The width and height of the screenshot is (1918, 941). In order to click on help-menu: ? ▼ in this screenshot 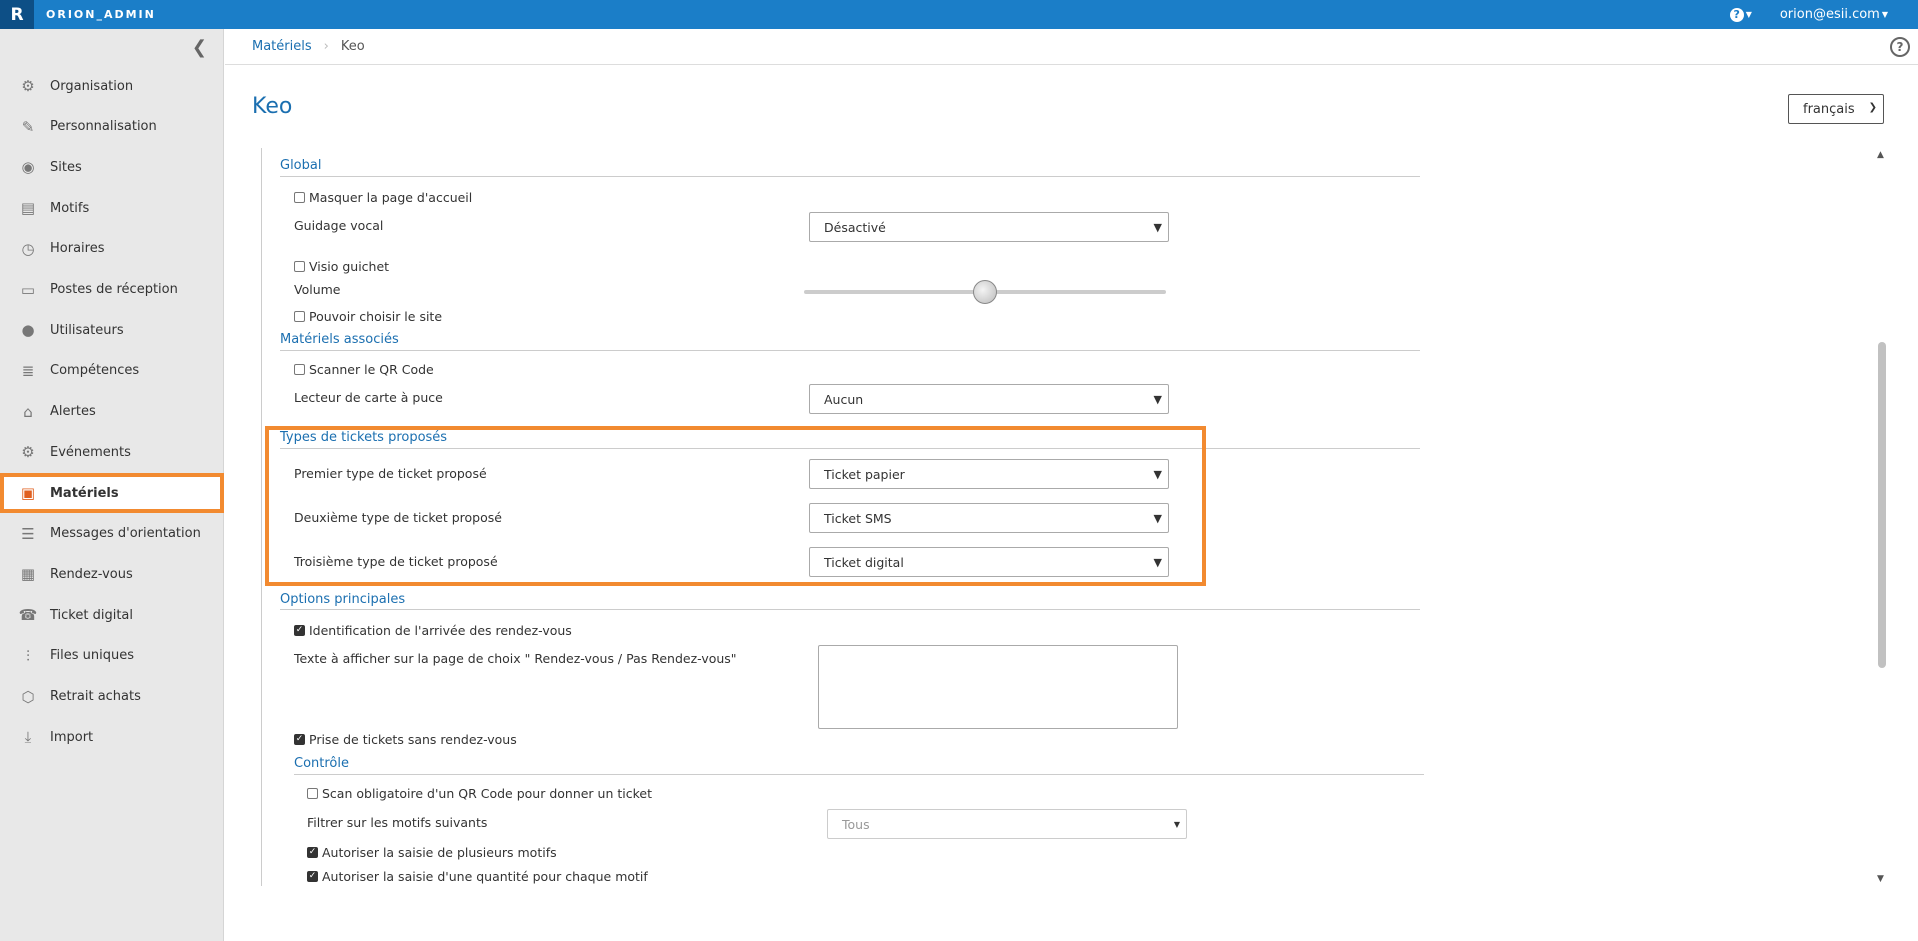, I will do `click(1740, 14)`.